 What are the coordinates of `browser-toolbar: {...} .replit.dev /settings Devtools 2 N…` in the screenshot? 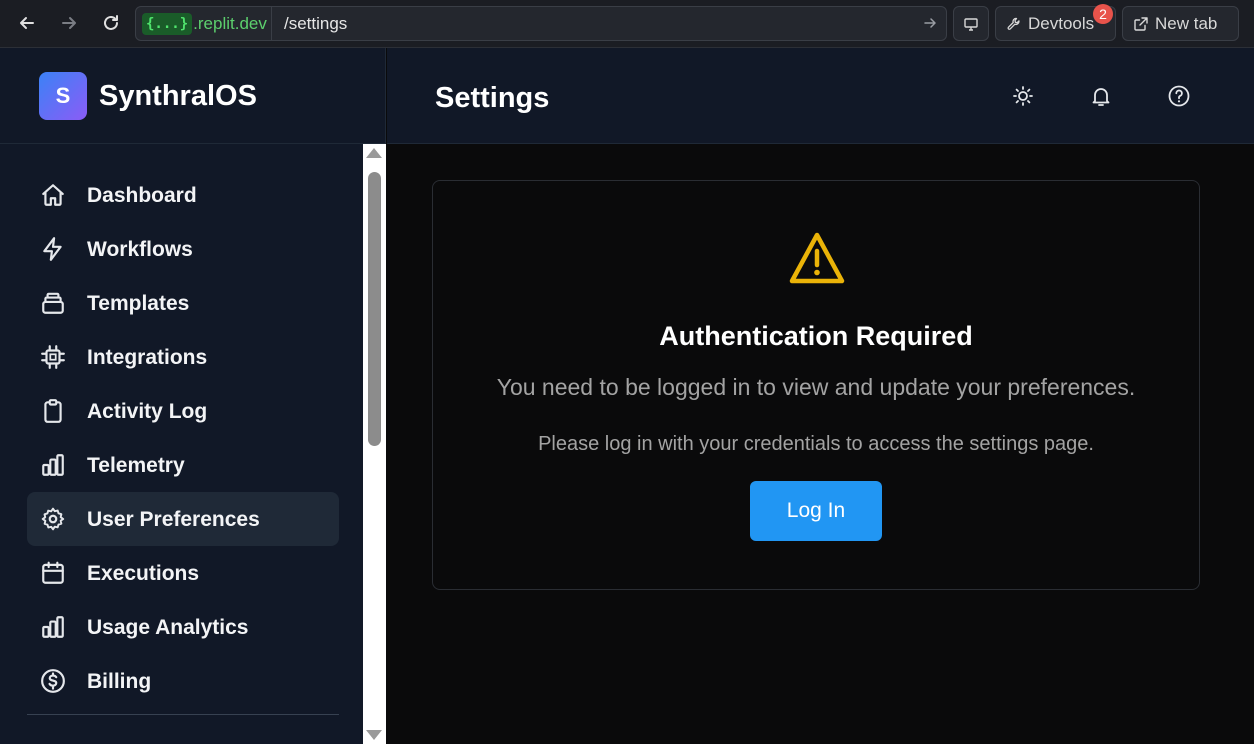 It's located at (627, 24).